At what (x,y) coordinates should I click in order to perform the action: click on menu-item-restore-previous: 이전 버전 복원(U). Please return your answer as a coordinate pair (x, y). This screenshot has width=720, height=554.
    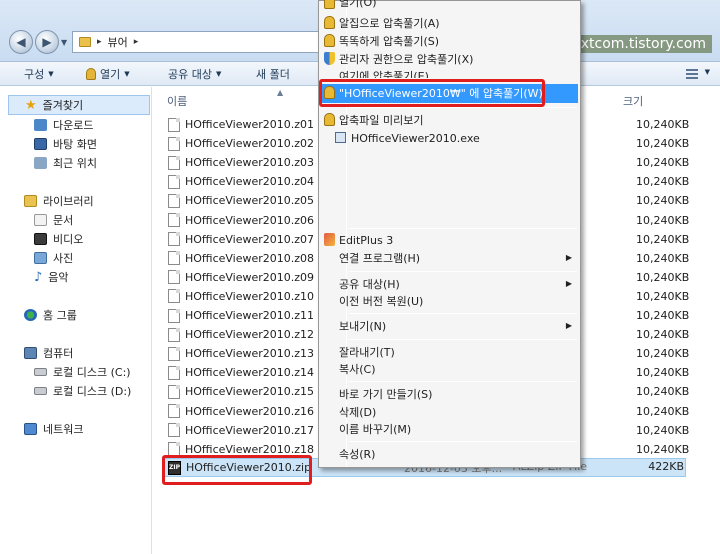
    Looking at the image, I should click on (381, 301).